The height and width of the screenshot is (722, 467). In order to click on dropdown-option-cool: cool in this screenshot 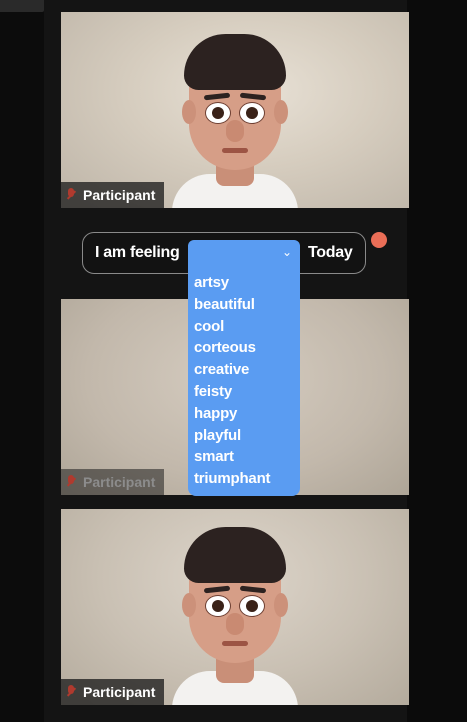, I will do `click(247, 327)`.